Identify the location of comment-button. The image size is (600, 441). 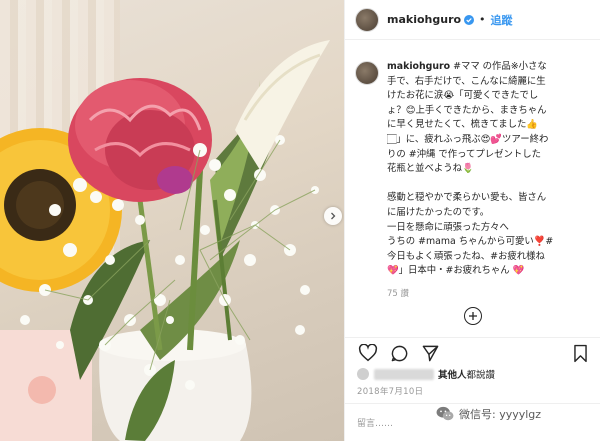
(399, 353).